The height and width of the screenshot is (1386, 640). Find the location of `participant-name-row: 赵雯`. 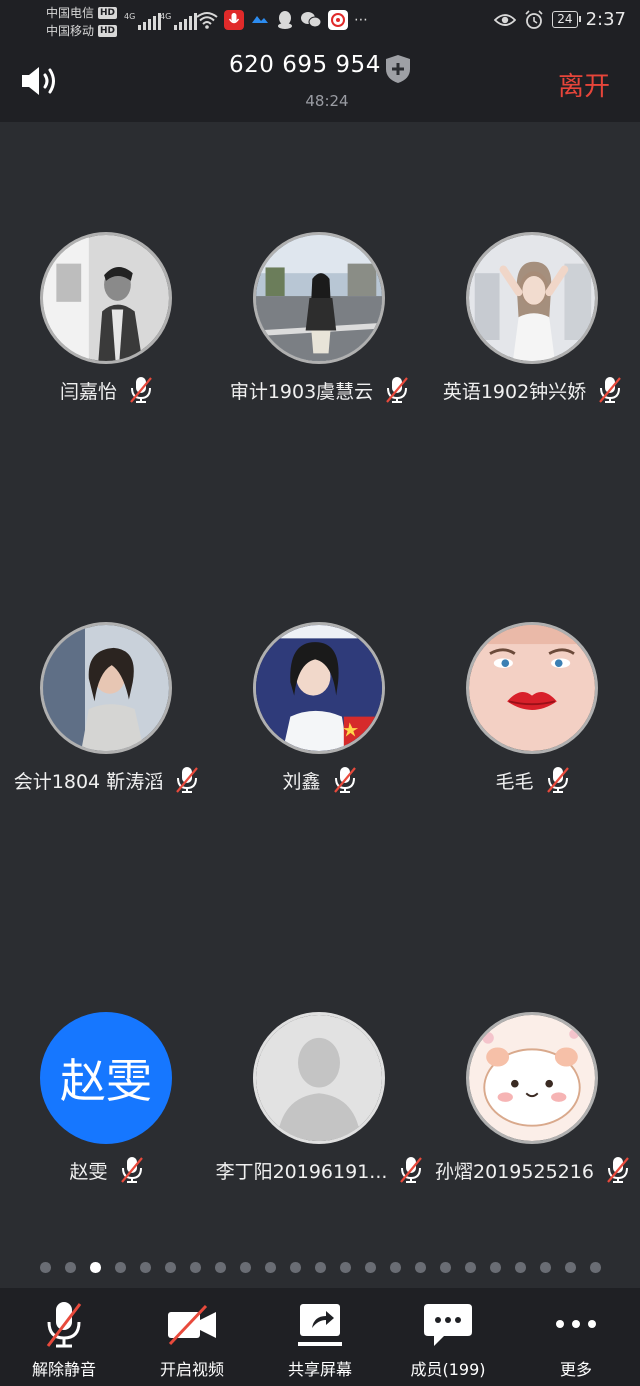

participant-name-row: 赵雯 is located at coordinates (106, 1170).